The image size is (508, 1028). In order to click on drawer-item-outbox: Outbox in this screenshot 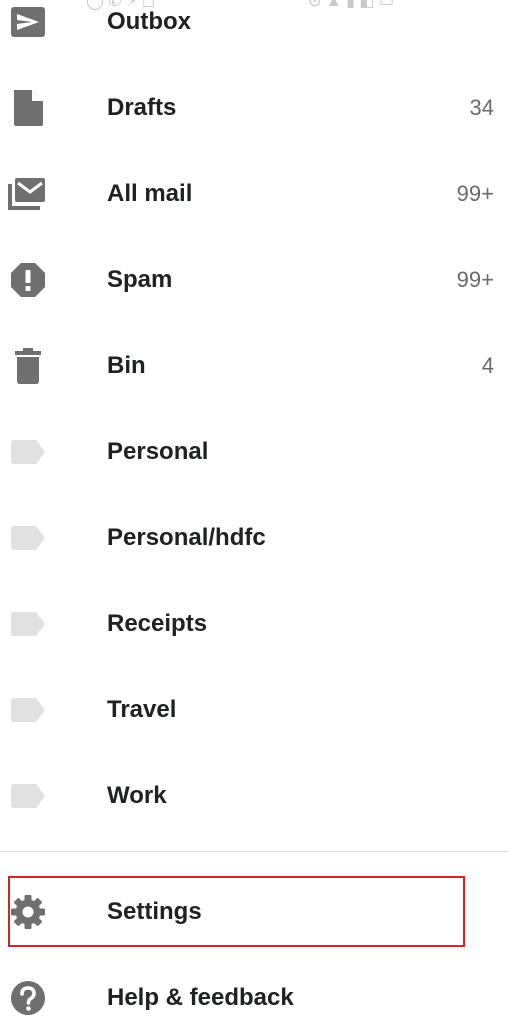, I will do `click(254, 26)`.